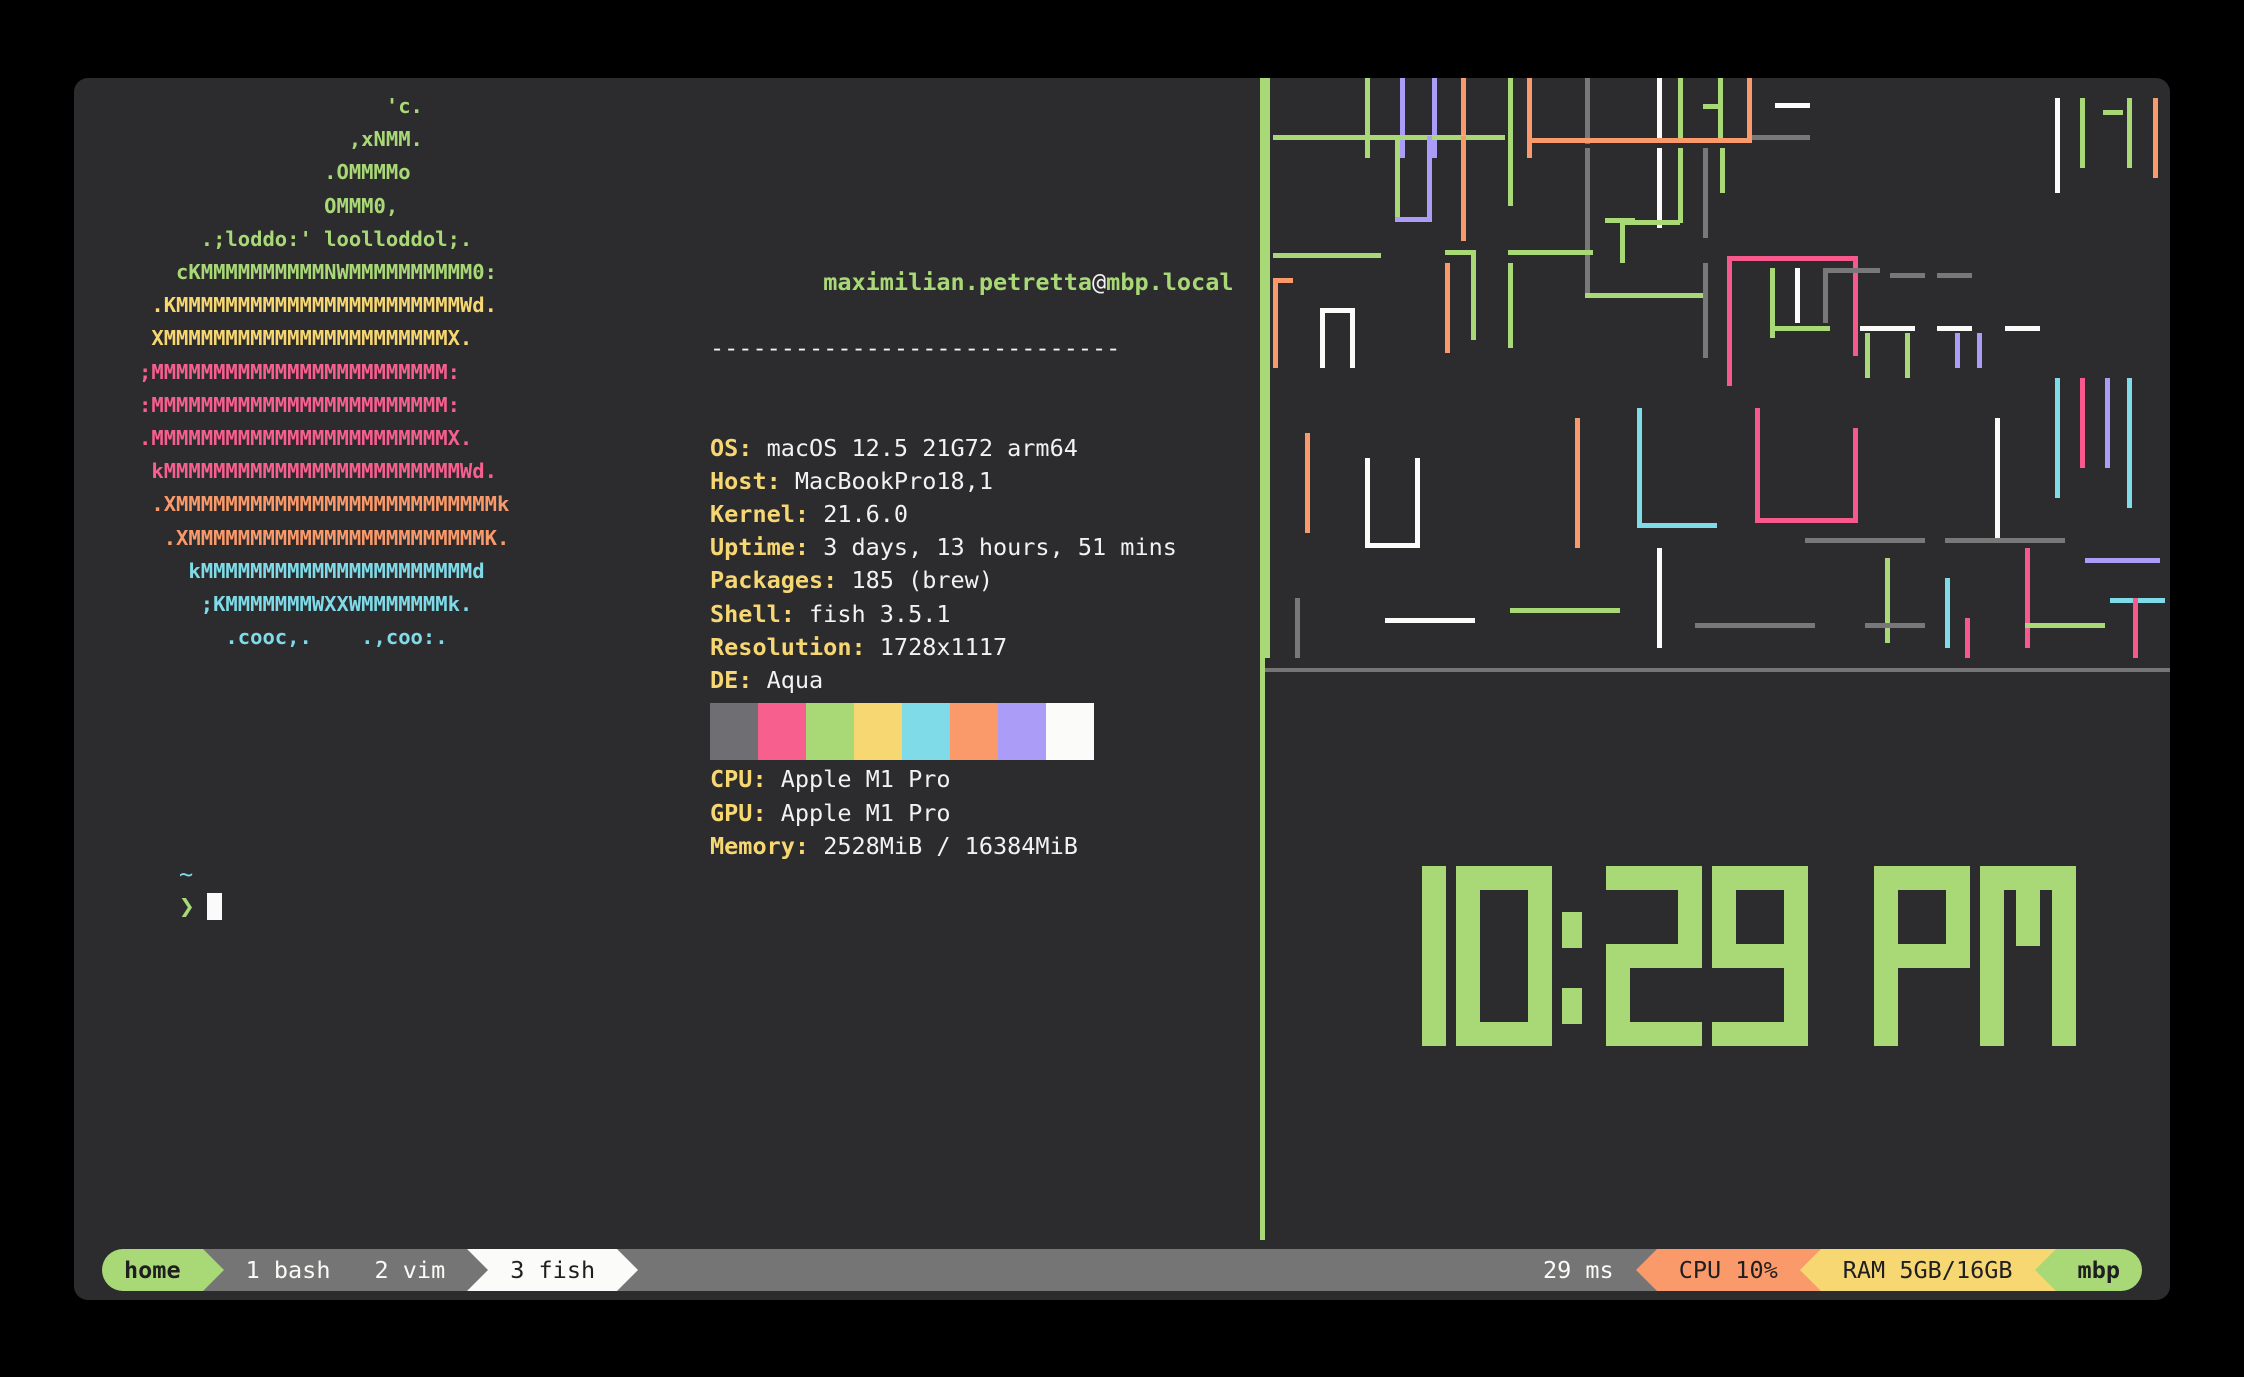 Image resolution: width=2244 pixels, height=1377 pixels. Describe the element at coordinates (752, 613) in the screenshot. I see `neofetch-field-key: Shell:` at that location.